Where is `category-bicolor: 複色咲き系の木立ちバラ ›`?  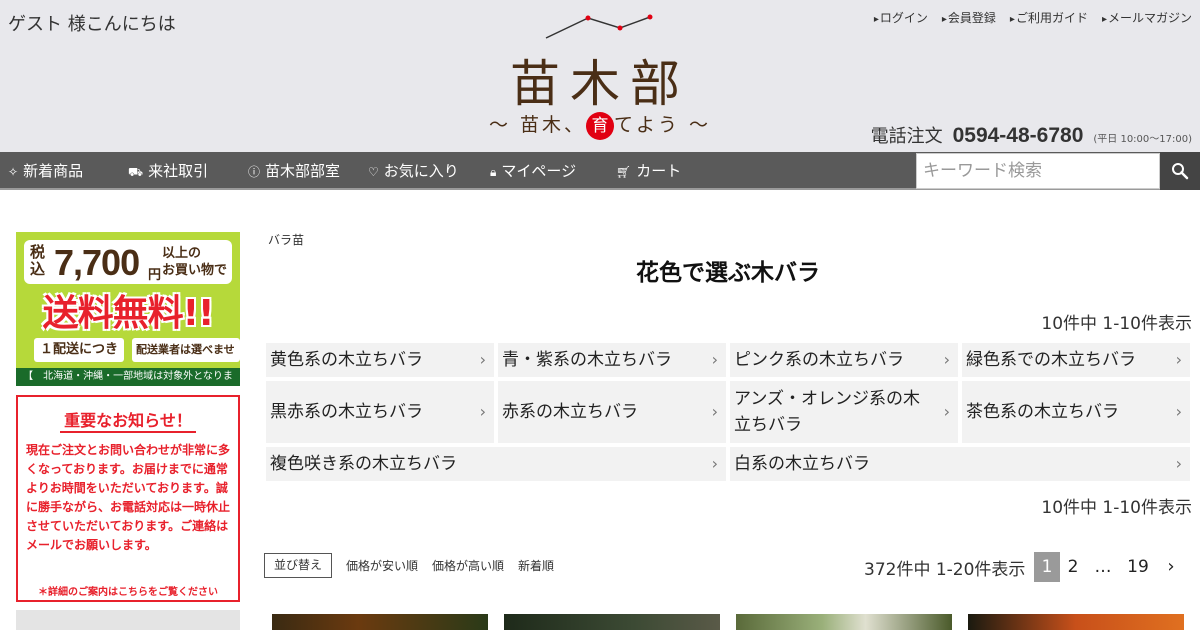 category-bicolor: 複色咲き系の木立ちバラ › is located at coordinates (496, 464).